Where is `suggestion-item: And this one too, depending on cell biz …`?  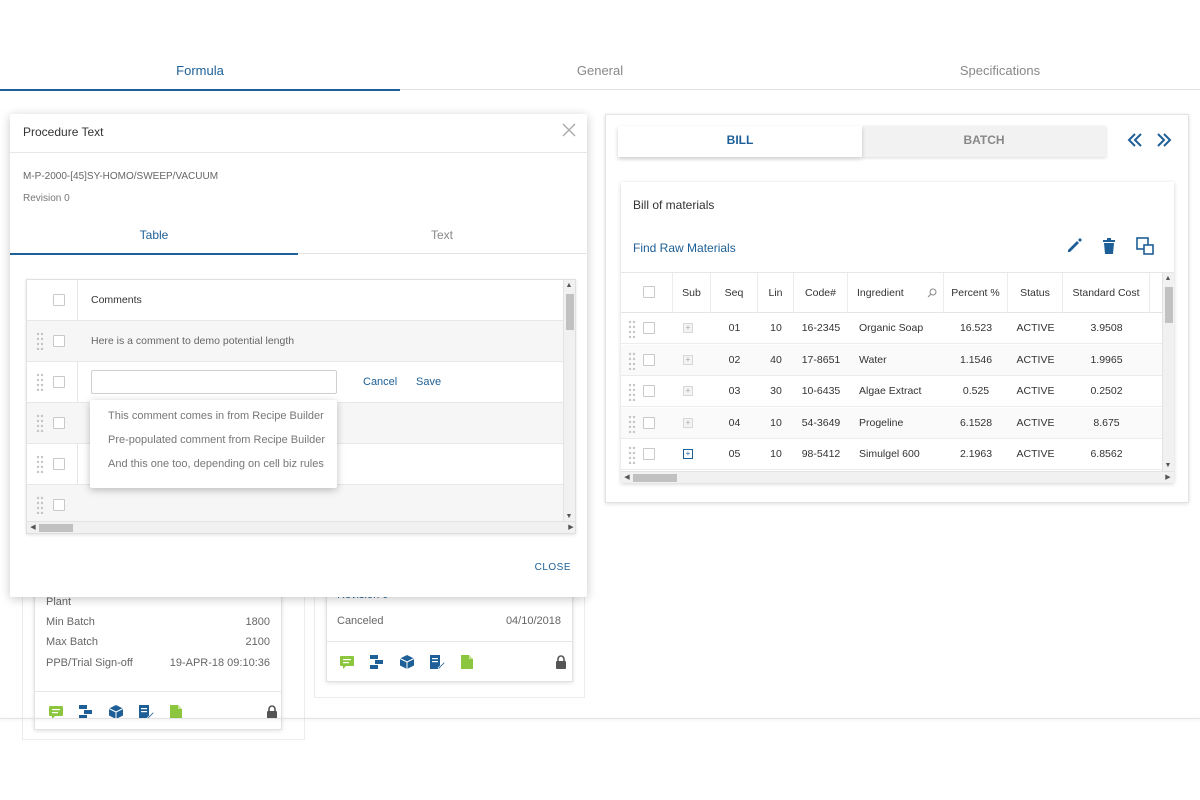 suggestion-item: And this one too, depending on cell biz … is located at coordinates (216, 464).